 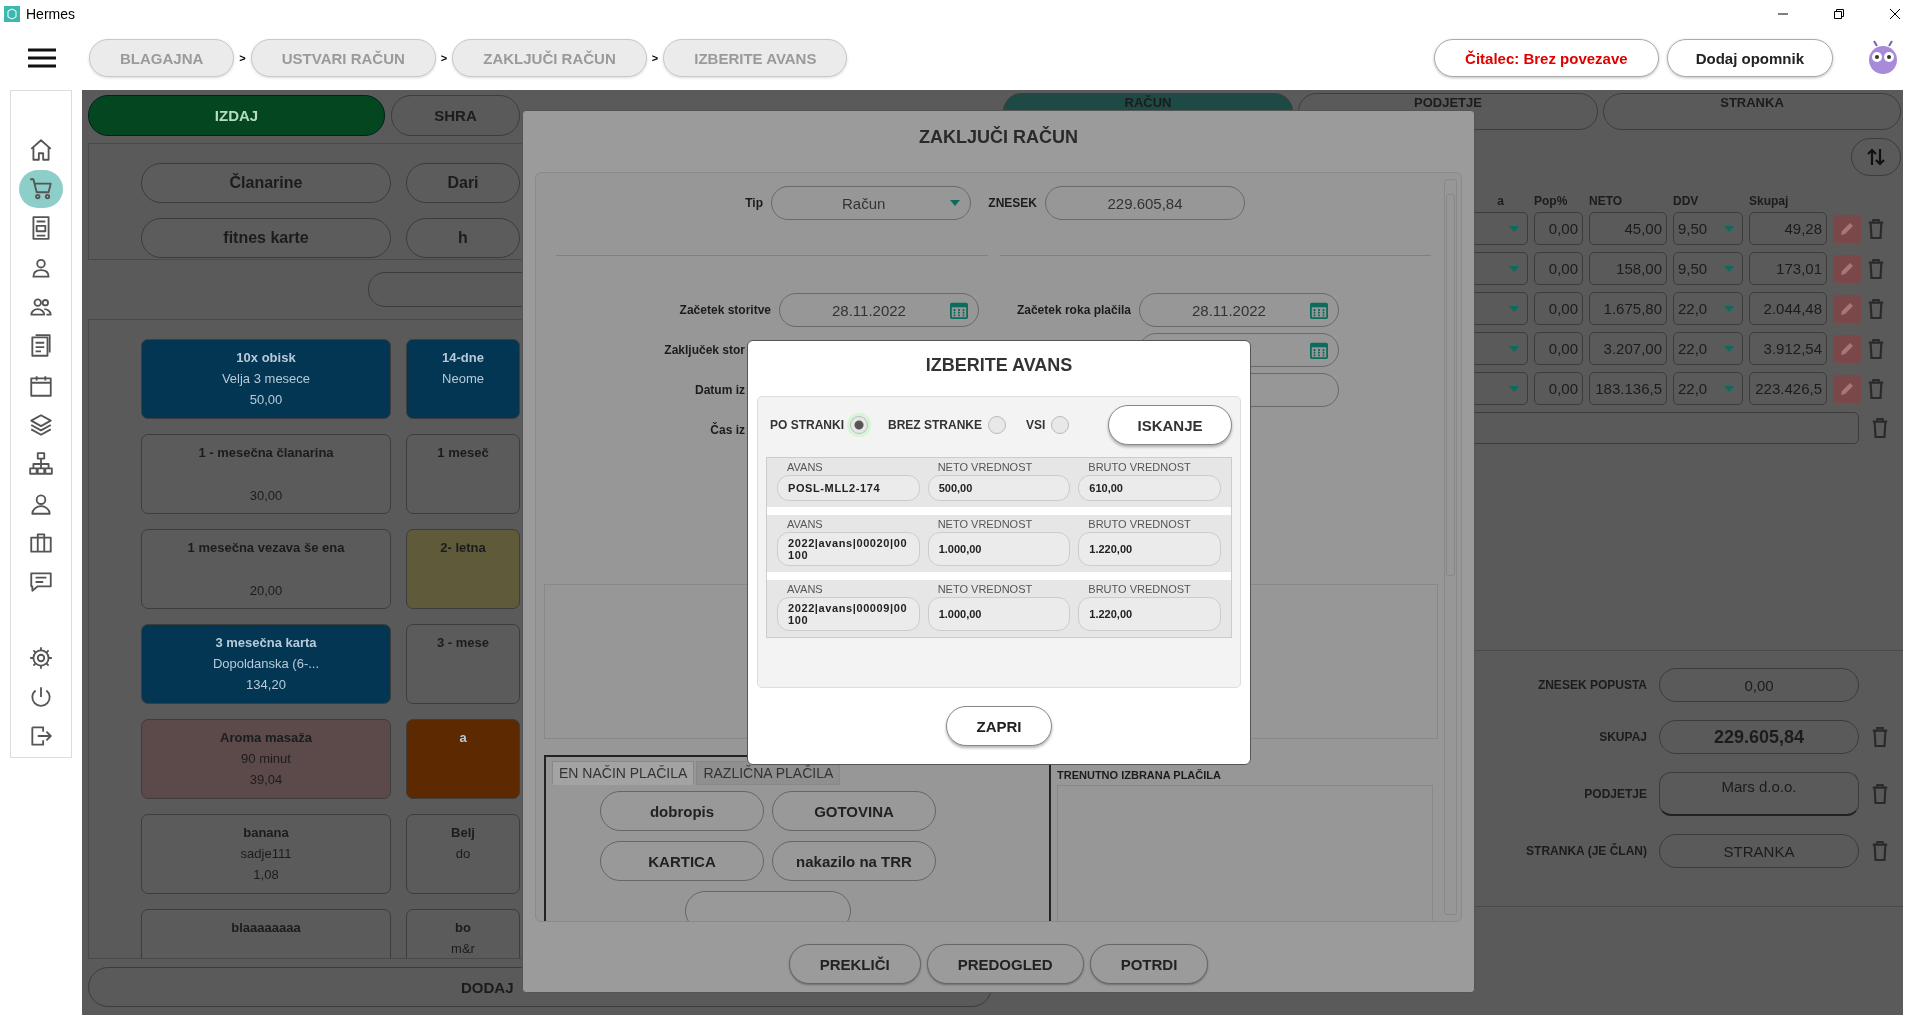 I want to click on net-field: 500,00, so click(x=999, y=488).